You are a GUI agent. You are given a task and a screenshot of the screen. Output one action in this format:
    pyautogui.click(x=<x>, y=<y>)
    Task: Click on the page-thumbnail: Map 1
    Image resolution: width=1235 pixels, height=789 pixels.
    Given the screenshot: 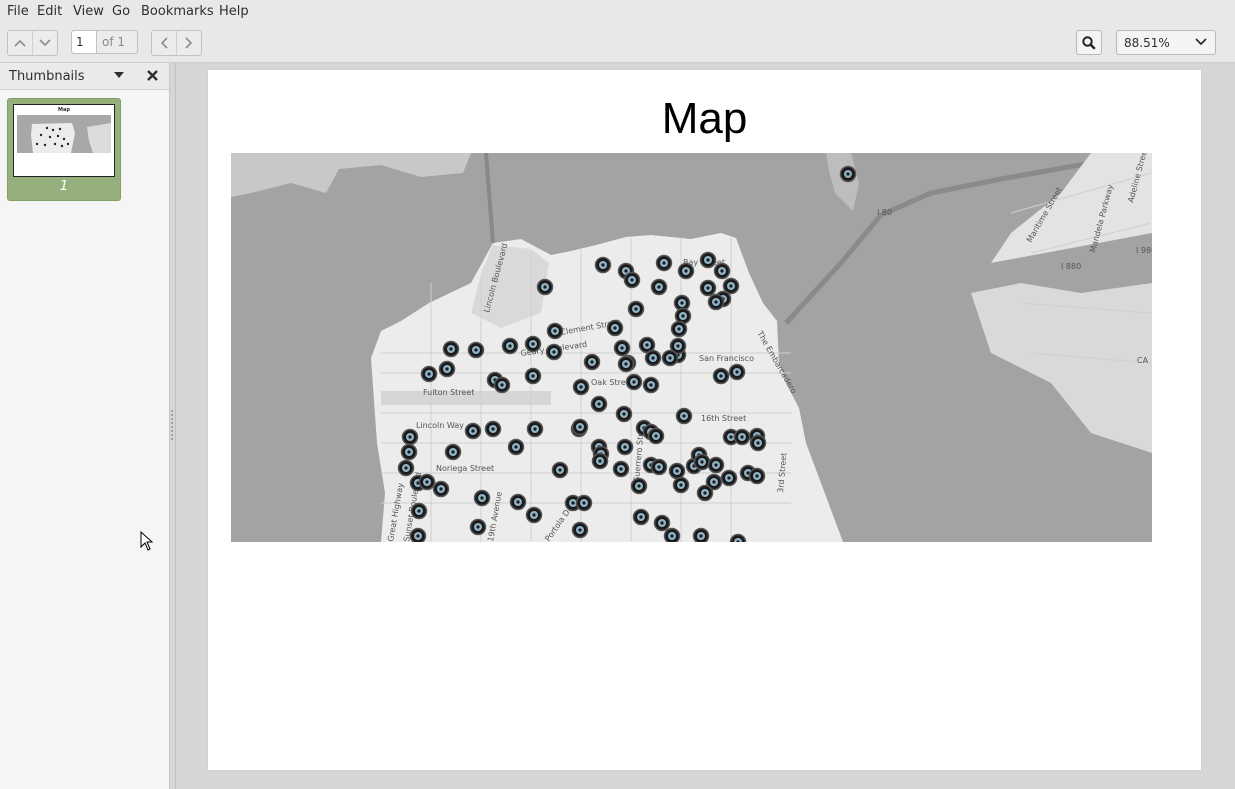 What is the action you would take?
    pyautogui.click(x=64, y=149)
    